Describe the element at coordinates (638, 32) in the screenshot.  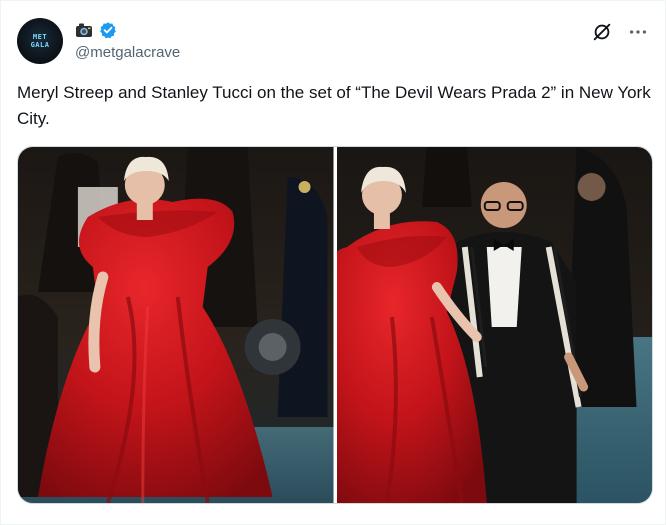
I see `more-options-icon` at that location.